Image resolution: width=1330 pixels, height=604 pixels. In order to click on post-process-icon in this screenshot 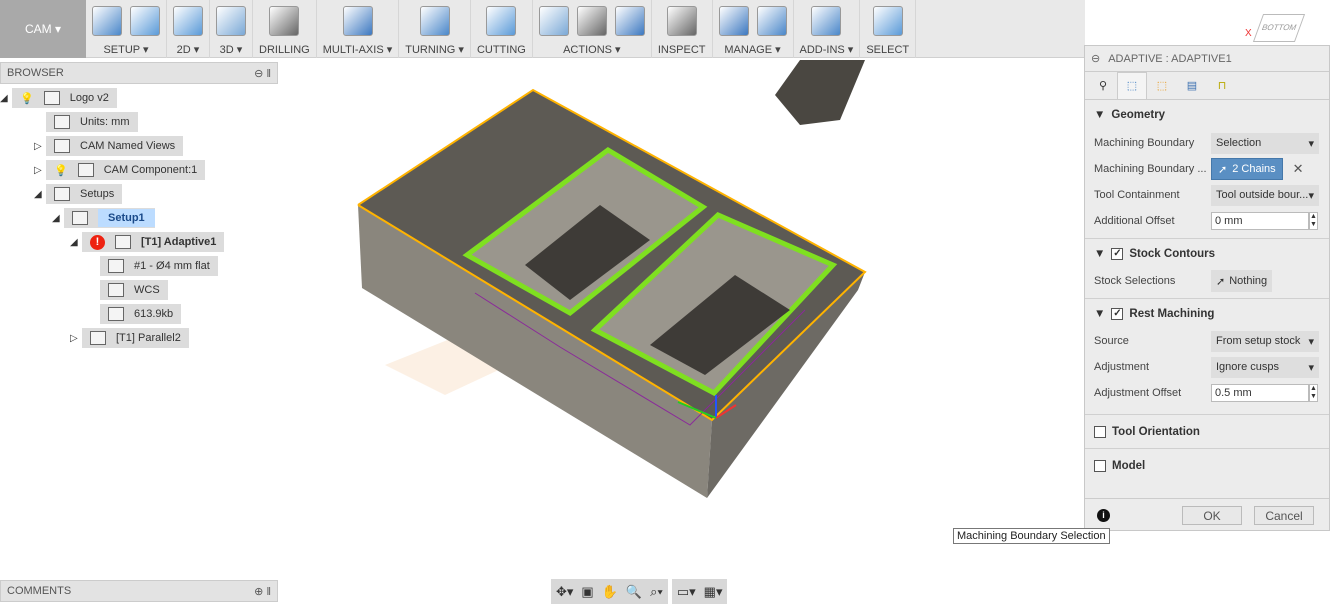, I will do `click(591, 21)`.